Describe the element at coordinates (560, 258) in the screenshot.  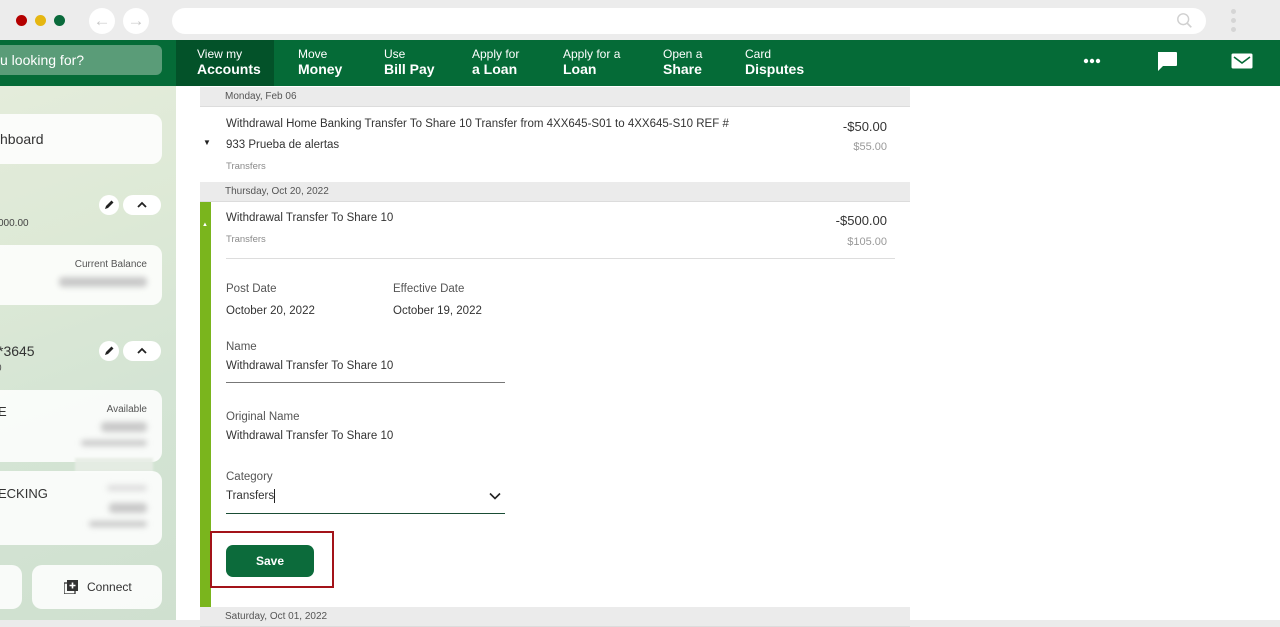
I see `divider` at that location.